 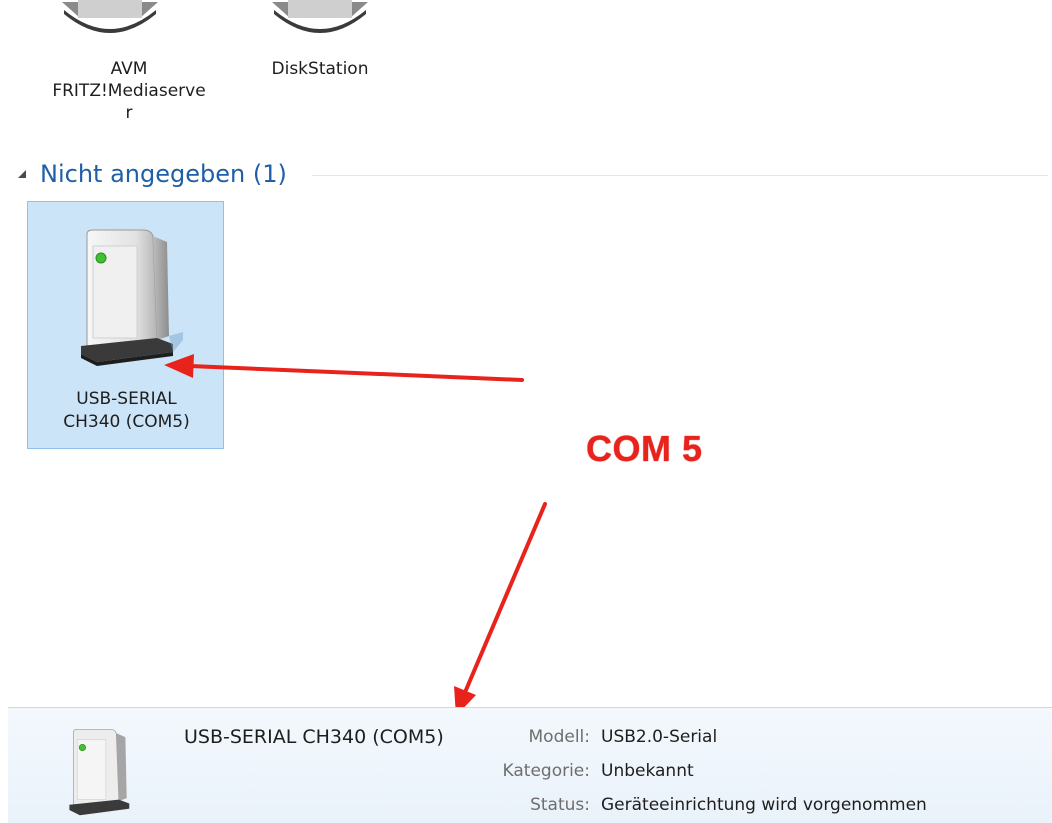 I want to click on arrow-to-icon, so click(x=356, y=373).